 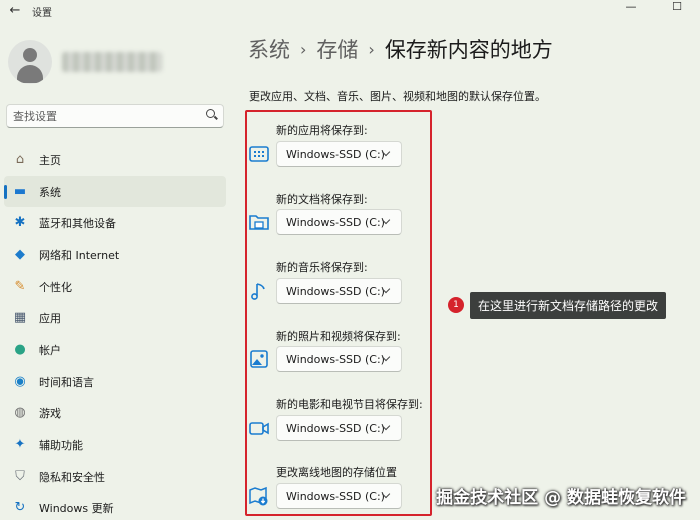 What do you see at coordinates (66, 382) in the screenshot?
I see `sidebar-item-label: 时间和语言` at bounding box center [66, 382].